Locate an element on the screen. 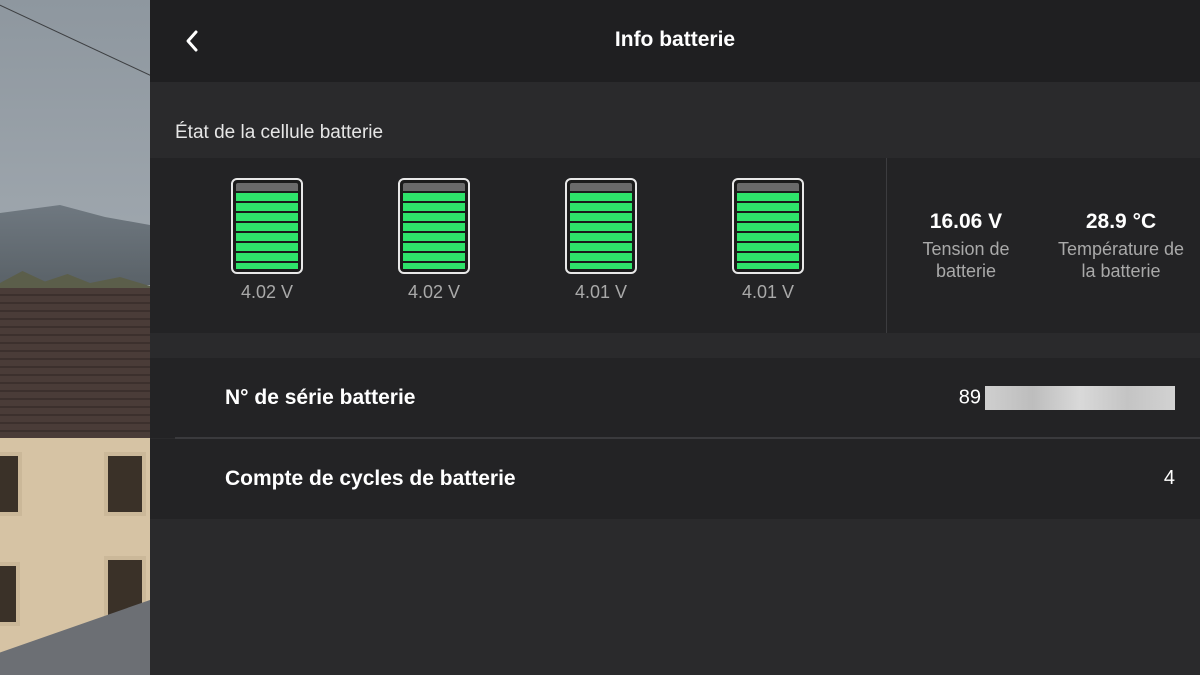 The image size is (1200, 675). cycle-count-row: Compte de cycles de batterie 4 is located at coordinates (675, 479).